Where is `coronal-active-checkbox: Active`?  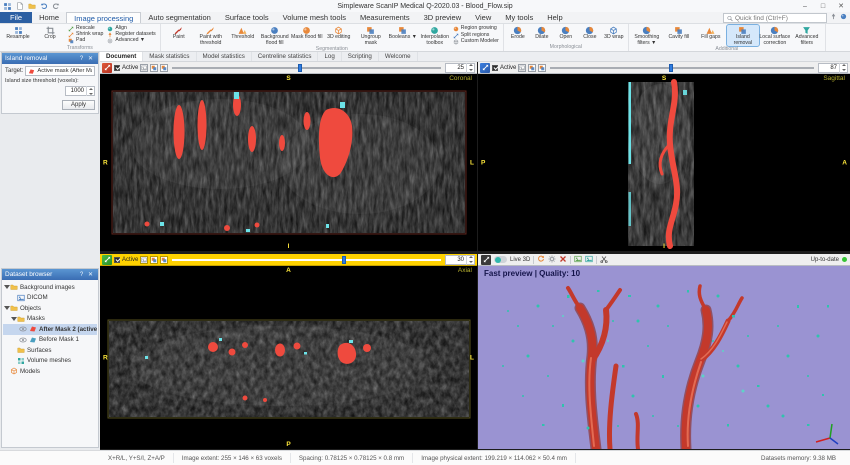
coronal-active-checkbox: Active is located at coordinates (126, 67).